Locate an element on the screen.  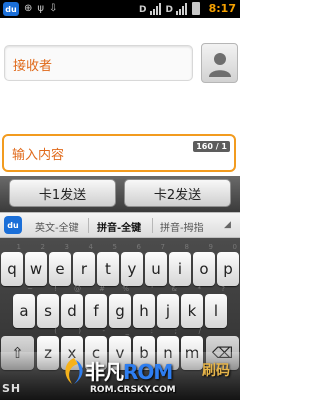
key-alt-label: 3 is located at coordinates (66, 247).